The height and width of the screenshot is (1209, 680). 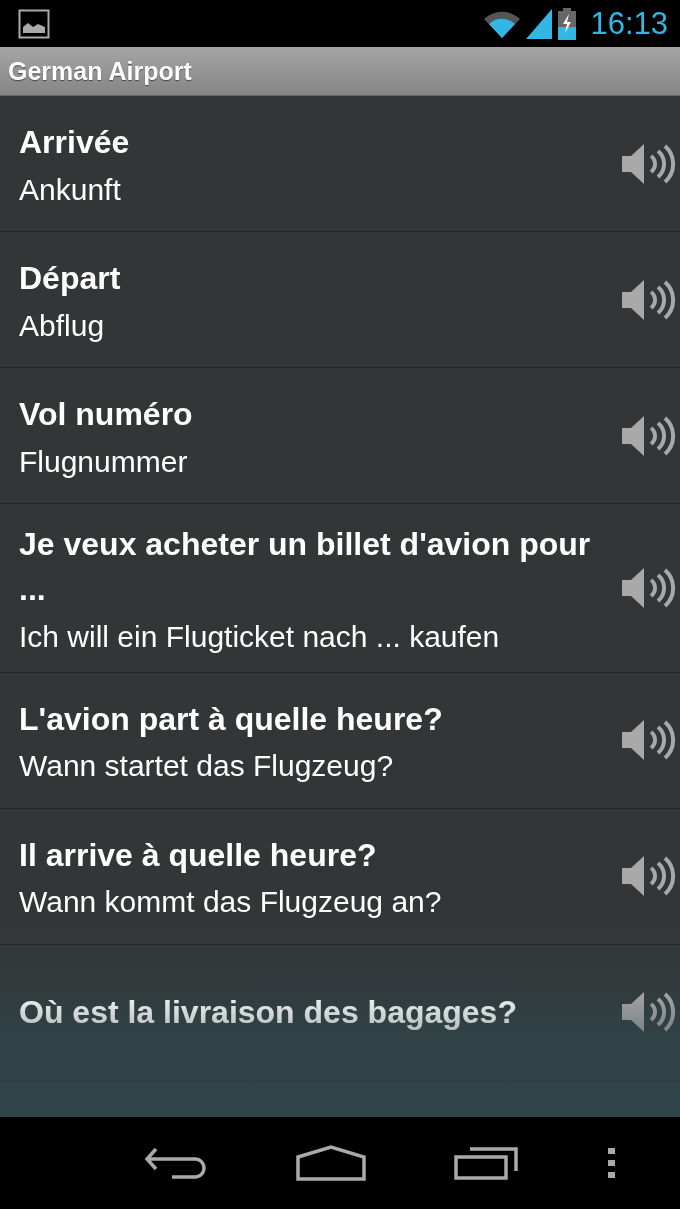 I want to click on phrase-row: Je veux acheter un billet d'avion pour ... Ich will ein Flugticket nach ... kaufen, so click(x=340, y=588).